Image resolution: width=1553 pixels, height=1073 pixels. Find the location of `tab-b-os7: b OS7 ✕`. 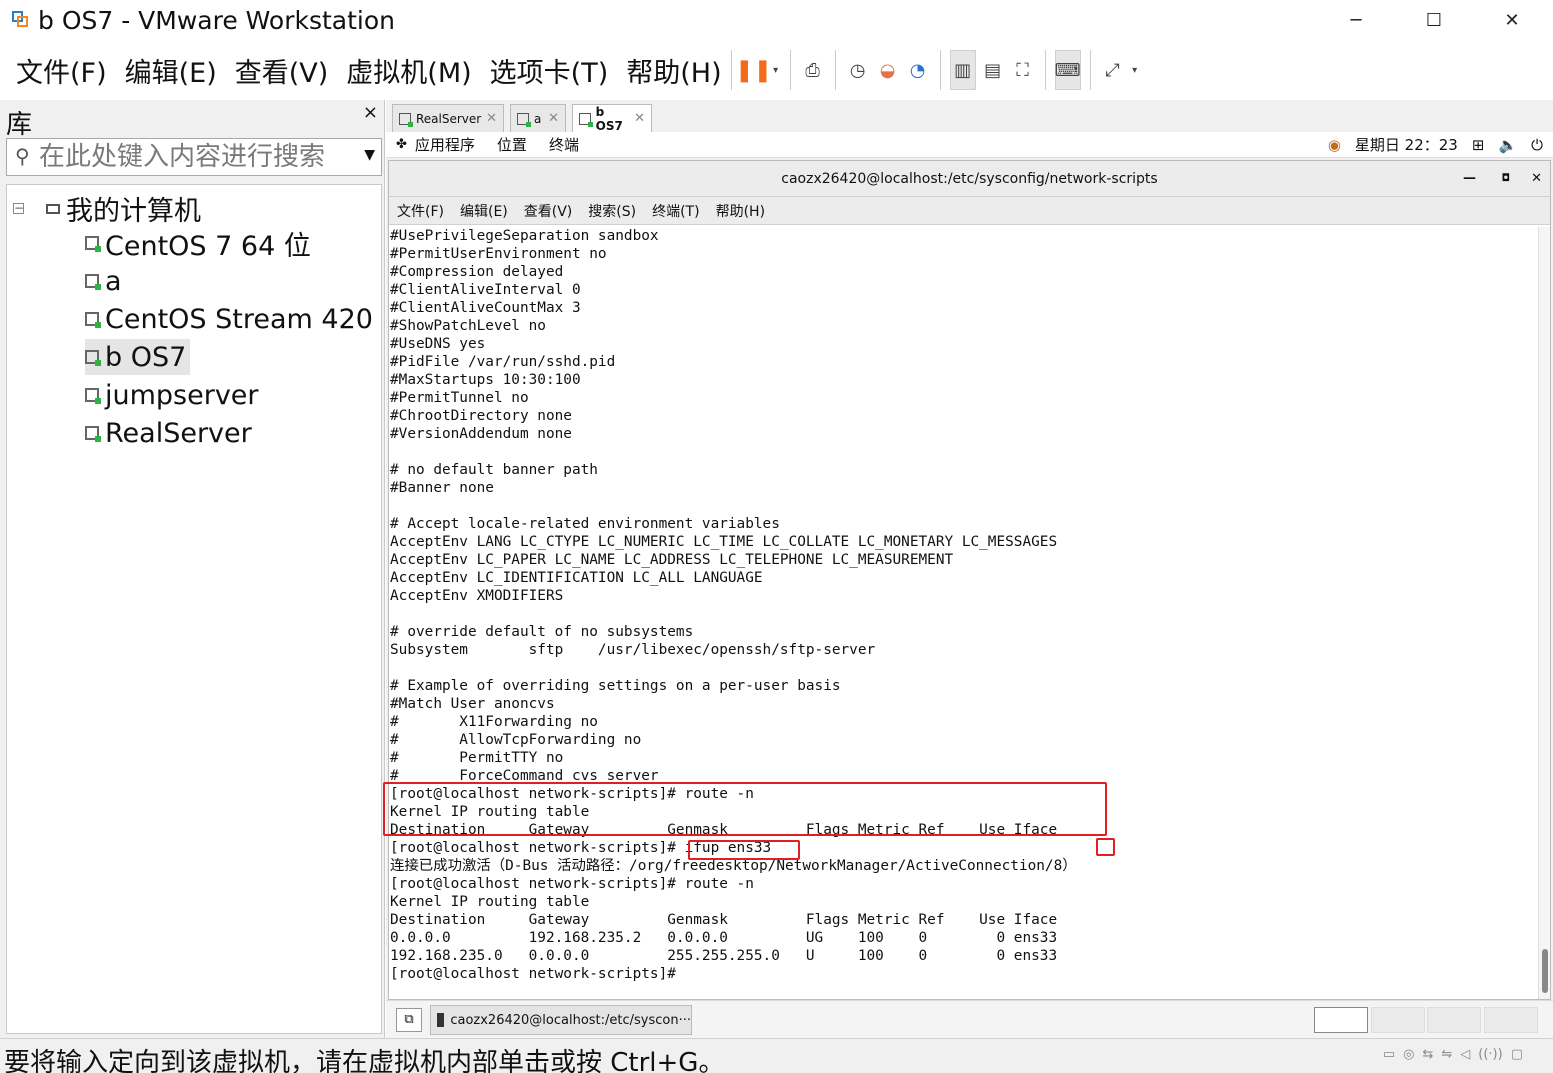

tab-b-os7: b OS7 ✕ is located at coordinates (612, 118).